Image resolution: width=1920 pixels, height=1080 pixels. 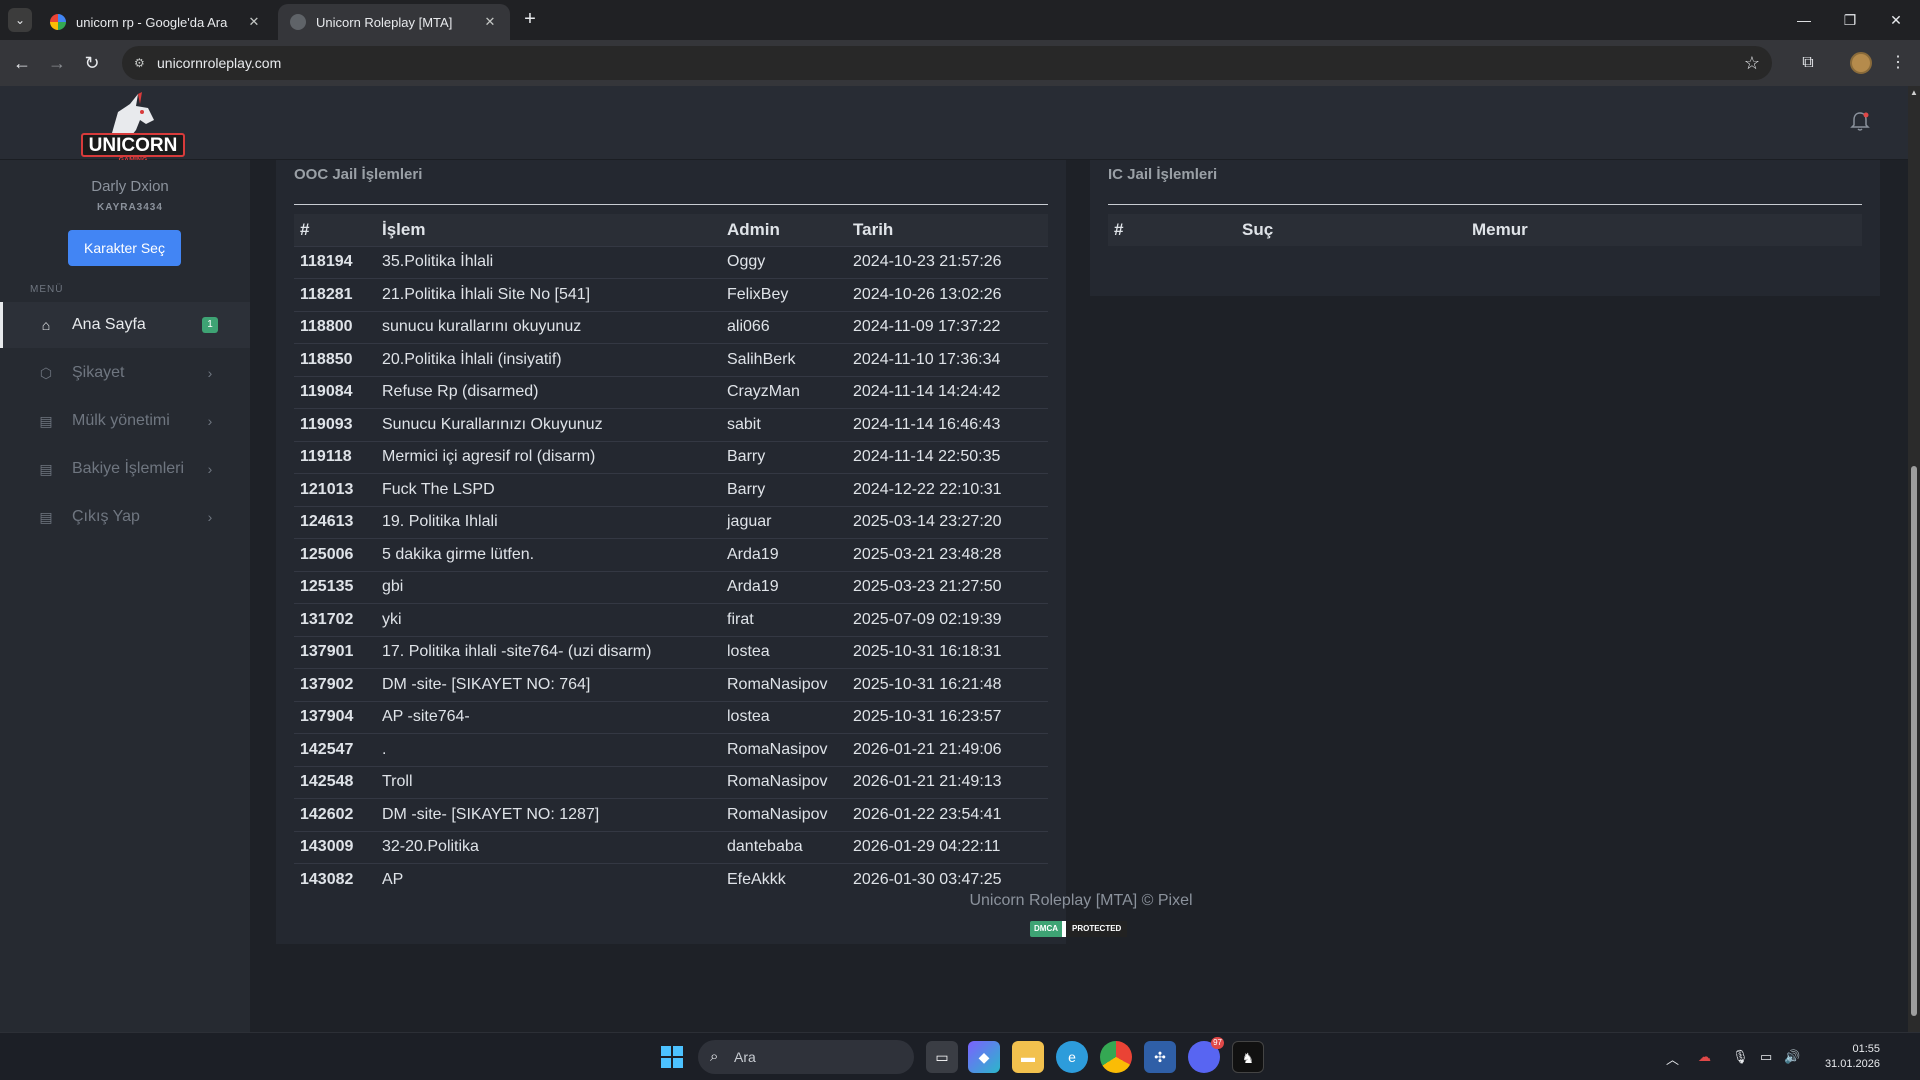 I want to click on sidebar-item-mulk-yonetimi: ▤ Mülk yönetimi ›, so click(x=125, y=421).